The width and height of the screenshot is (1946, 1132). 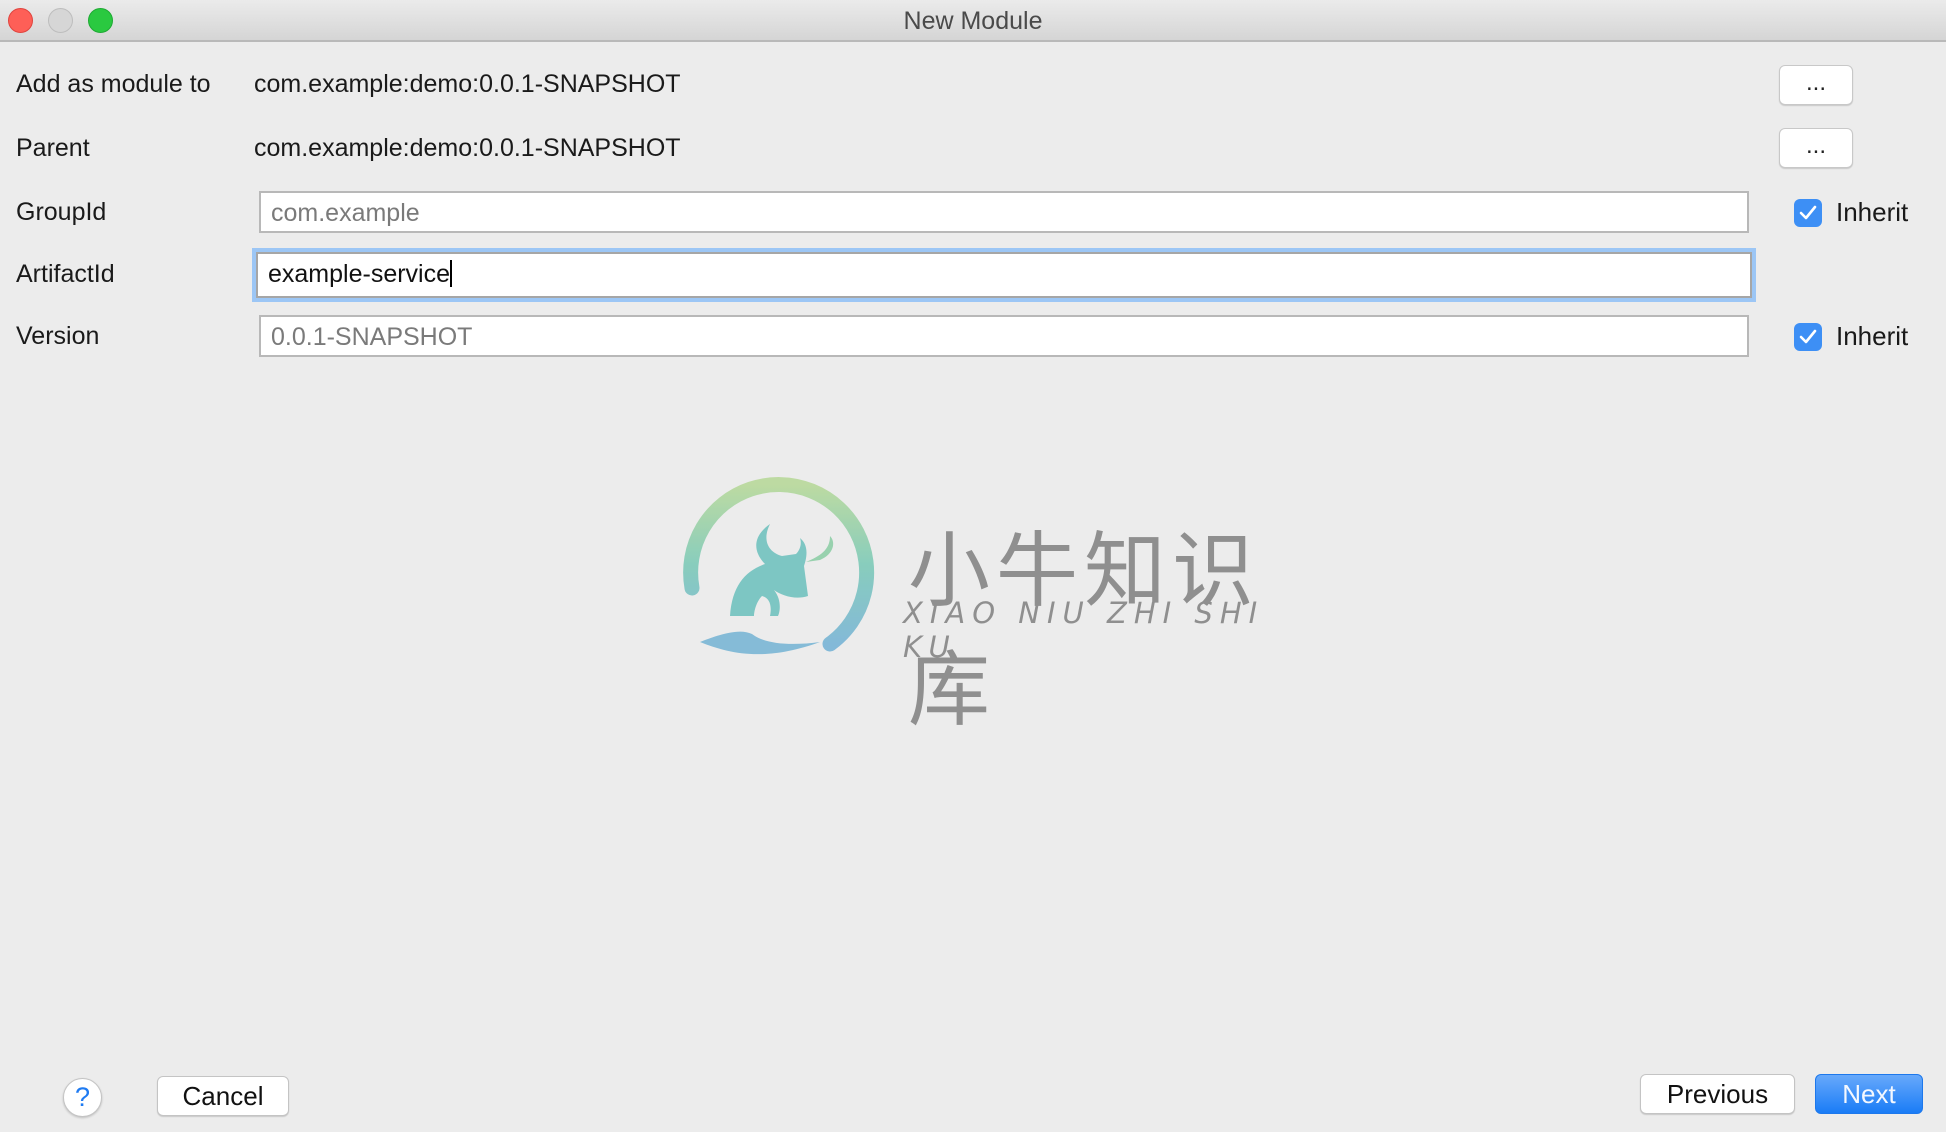 I want to click on watermark-logo: 小牛知识库 XIAO NIU ZHI SHI KU, so click(x=970, y=602).